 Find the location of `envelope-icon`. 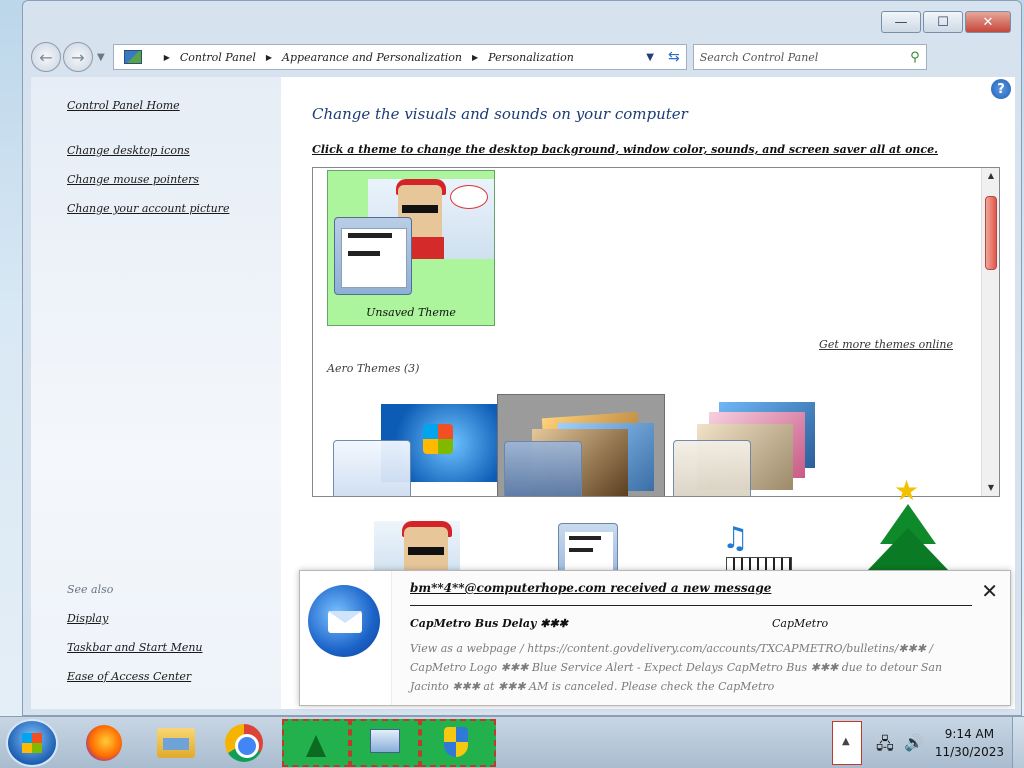

envelope-icon is located at coordinates (345, 622).